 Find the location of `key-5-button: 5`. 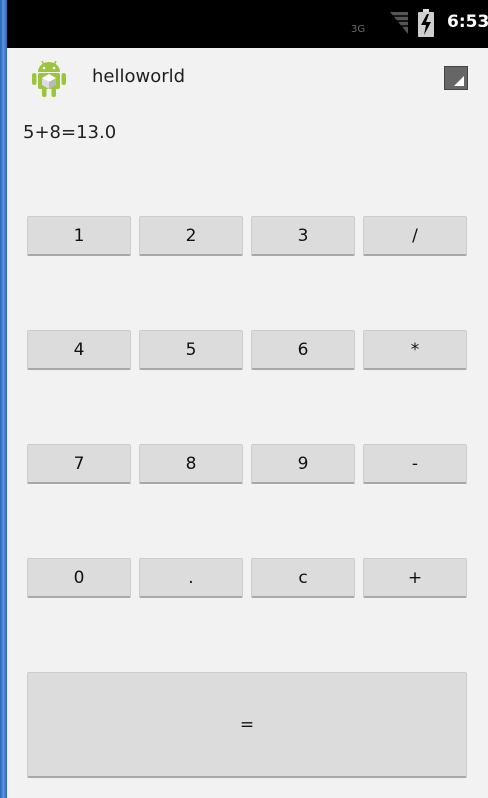

key-5-button: 5 is located at coordinates (191, 350).